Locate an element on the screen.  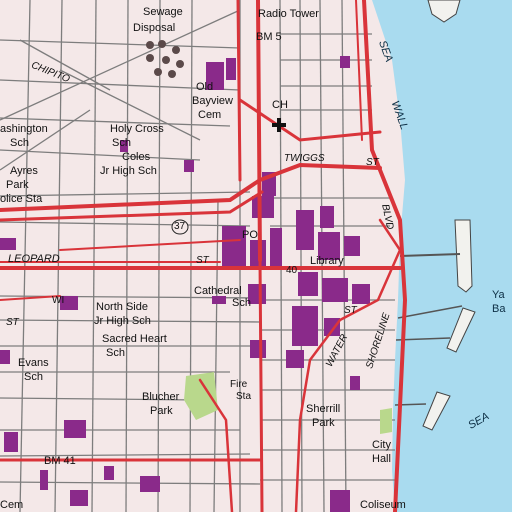
label-jr-high-sch-2: Jr High Sch is located at coordinates (122, 321).